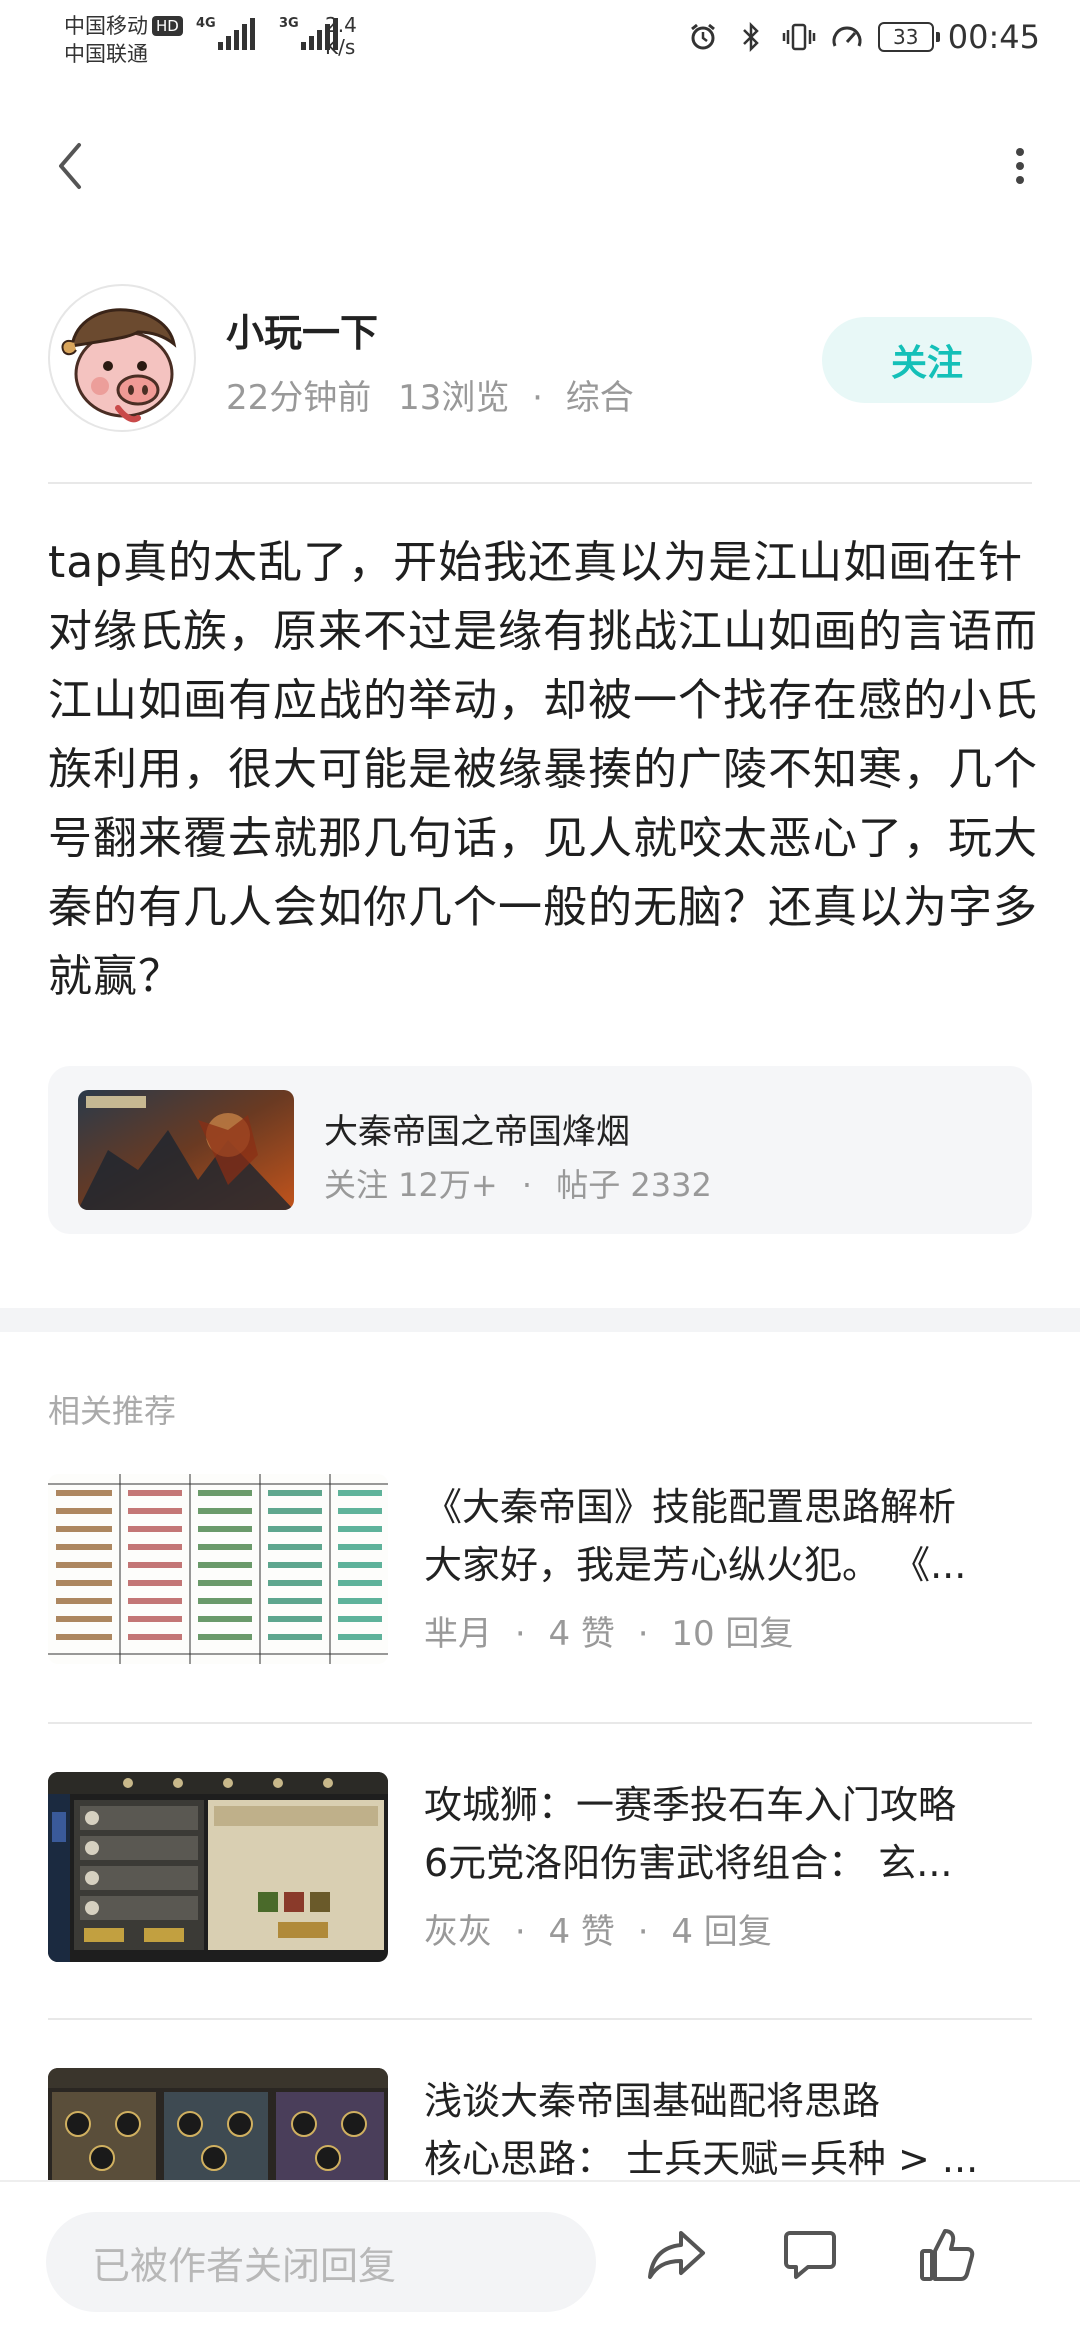 The width and height of the screenshot is (1080, 2340). I want to click on speed-icon, so click(847, 37).